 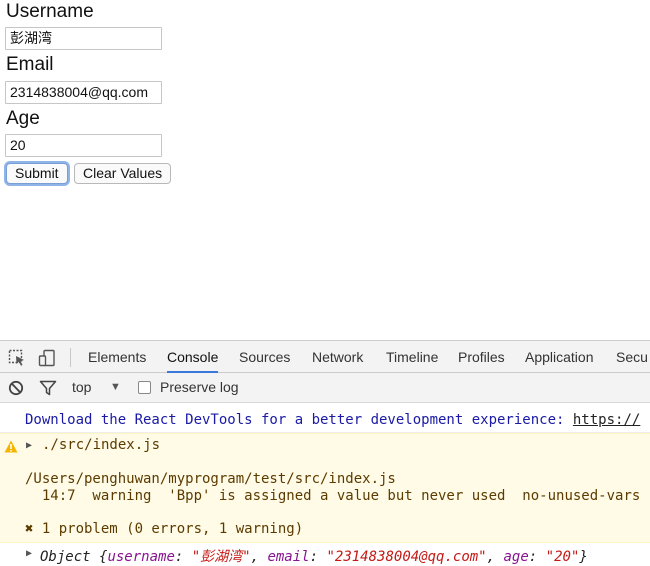 I want to click on expand-object-triangle-icon: ▶, so click(x=29, y=553).